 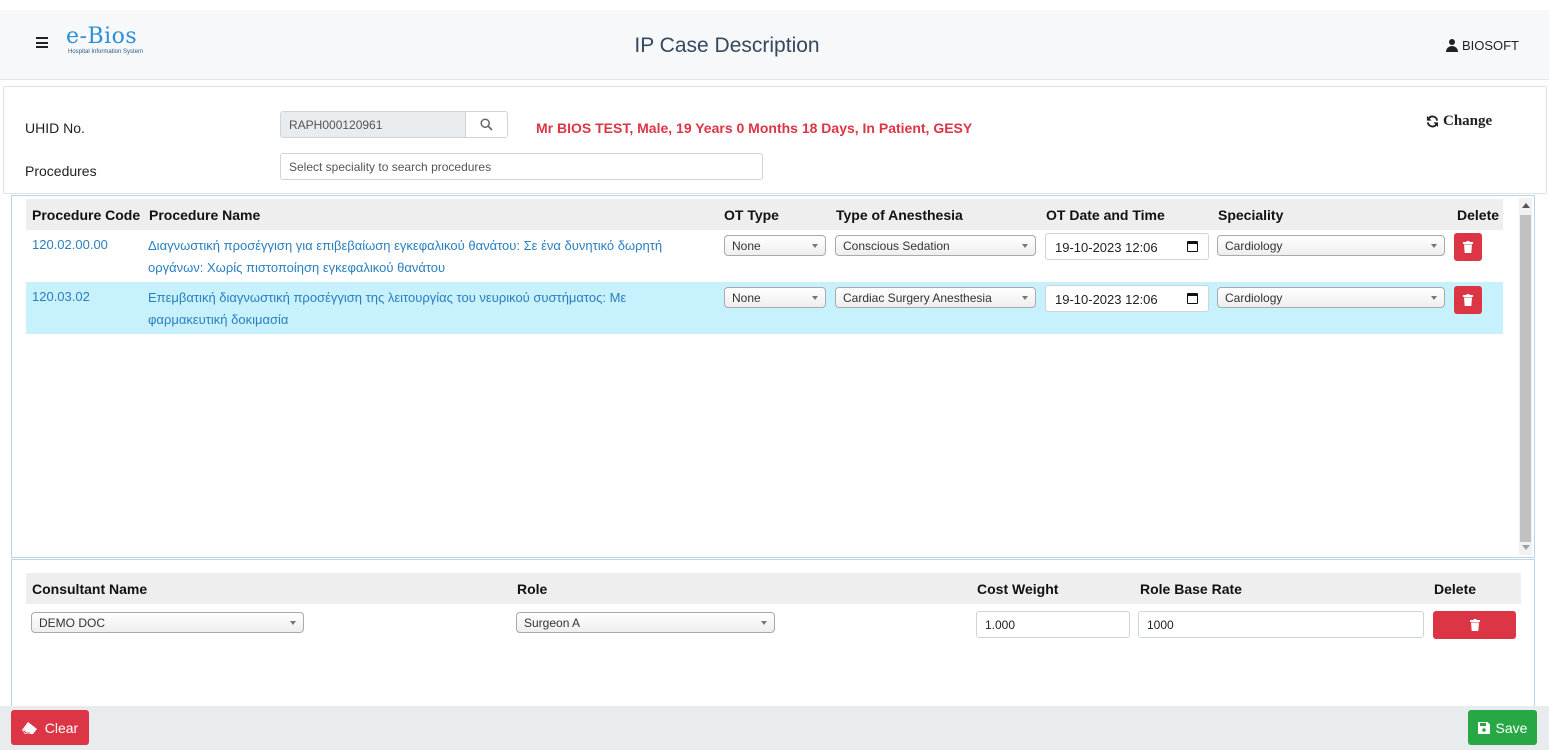 What do you see at coordinates (373, 124) in the screenshot?
I see `uhid-input: RAPH000120961` at bounding box center [373, 124].